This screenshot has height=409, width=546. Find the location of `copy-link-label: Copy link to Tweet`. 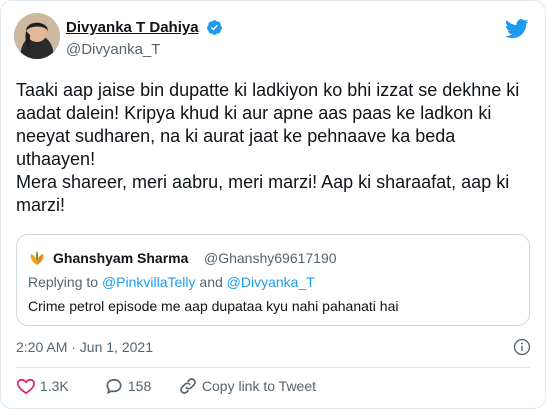

copy-link-label: Copy link to Tweet is located at coordinates (259, 386).